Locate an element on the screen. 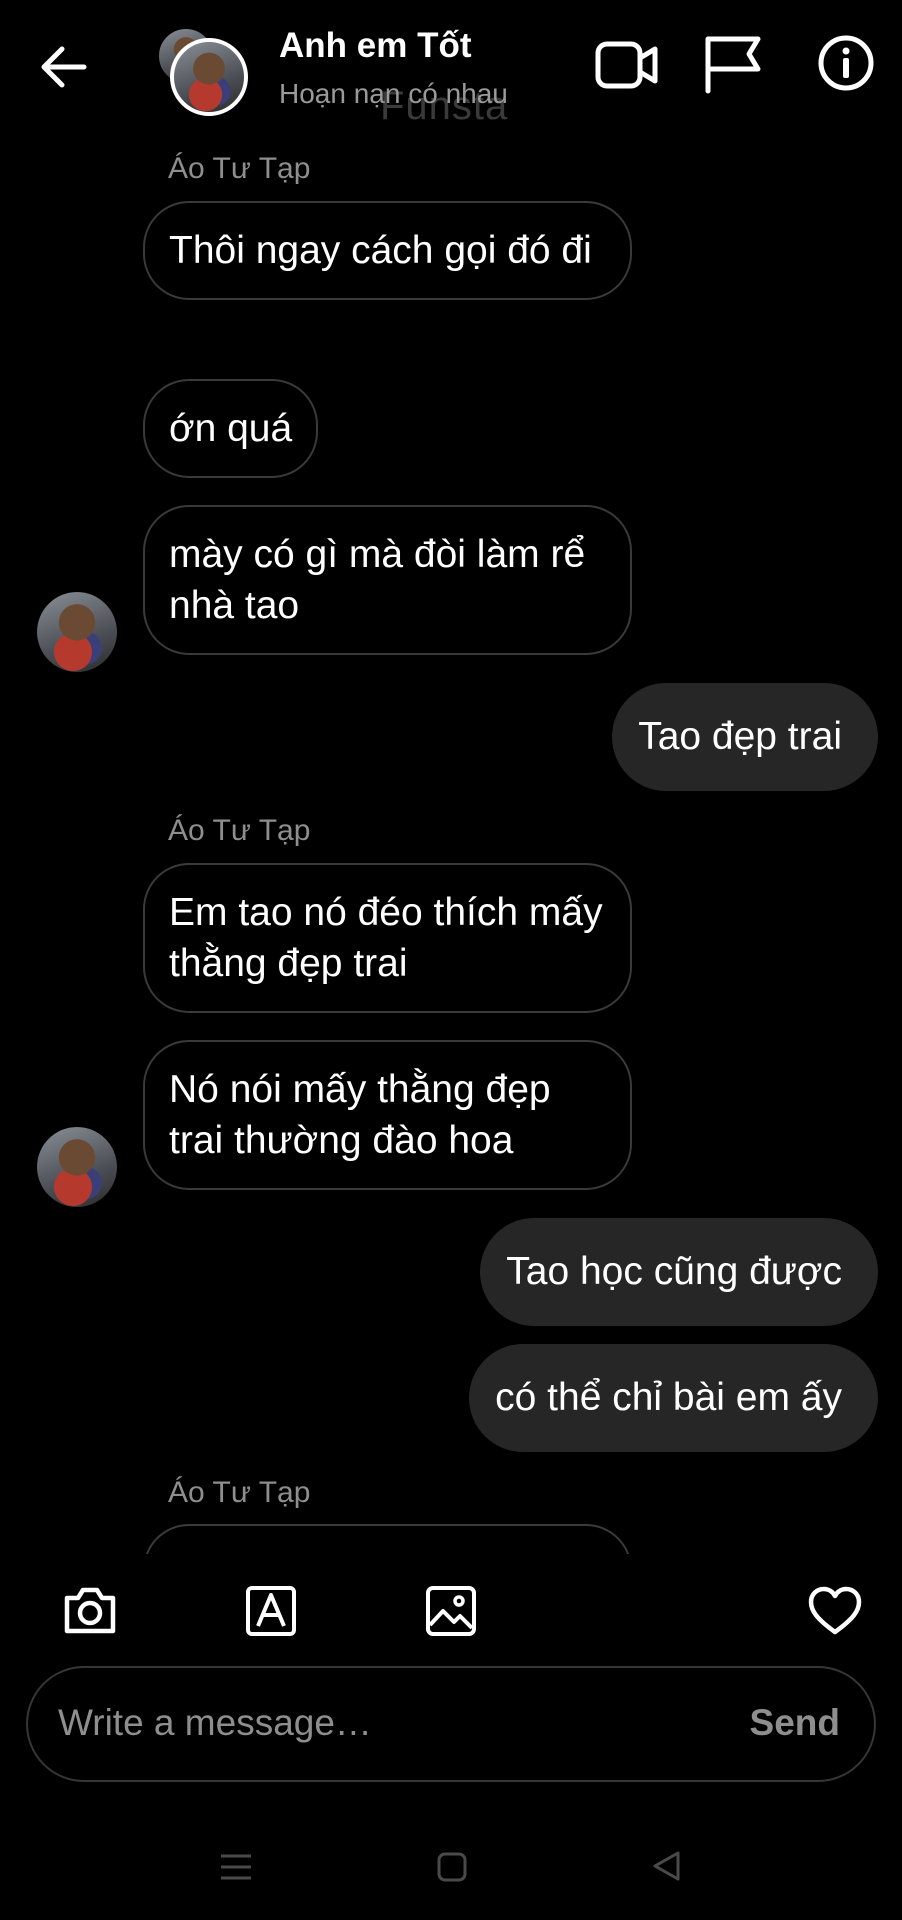 The image size is (902, 1920). message-bubble-incoming: Thôi ngay cách gọi đó đi is located at coordinates (387, 250).